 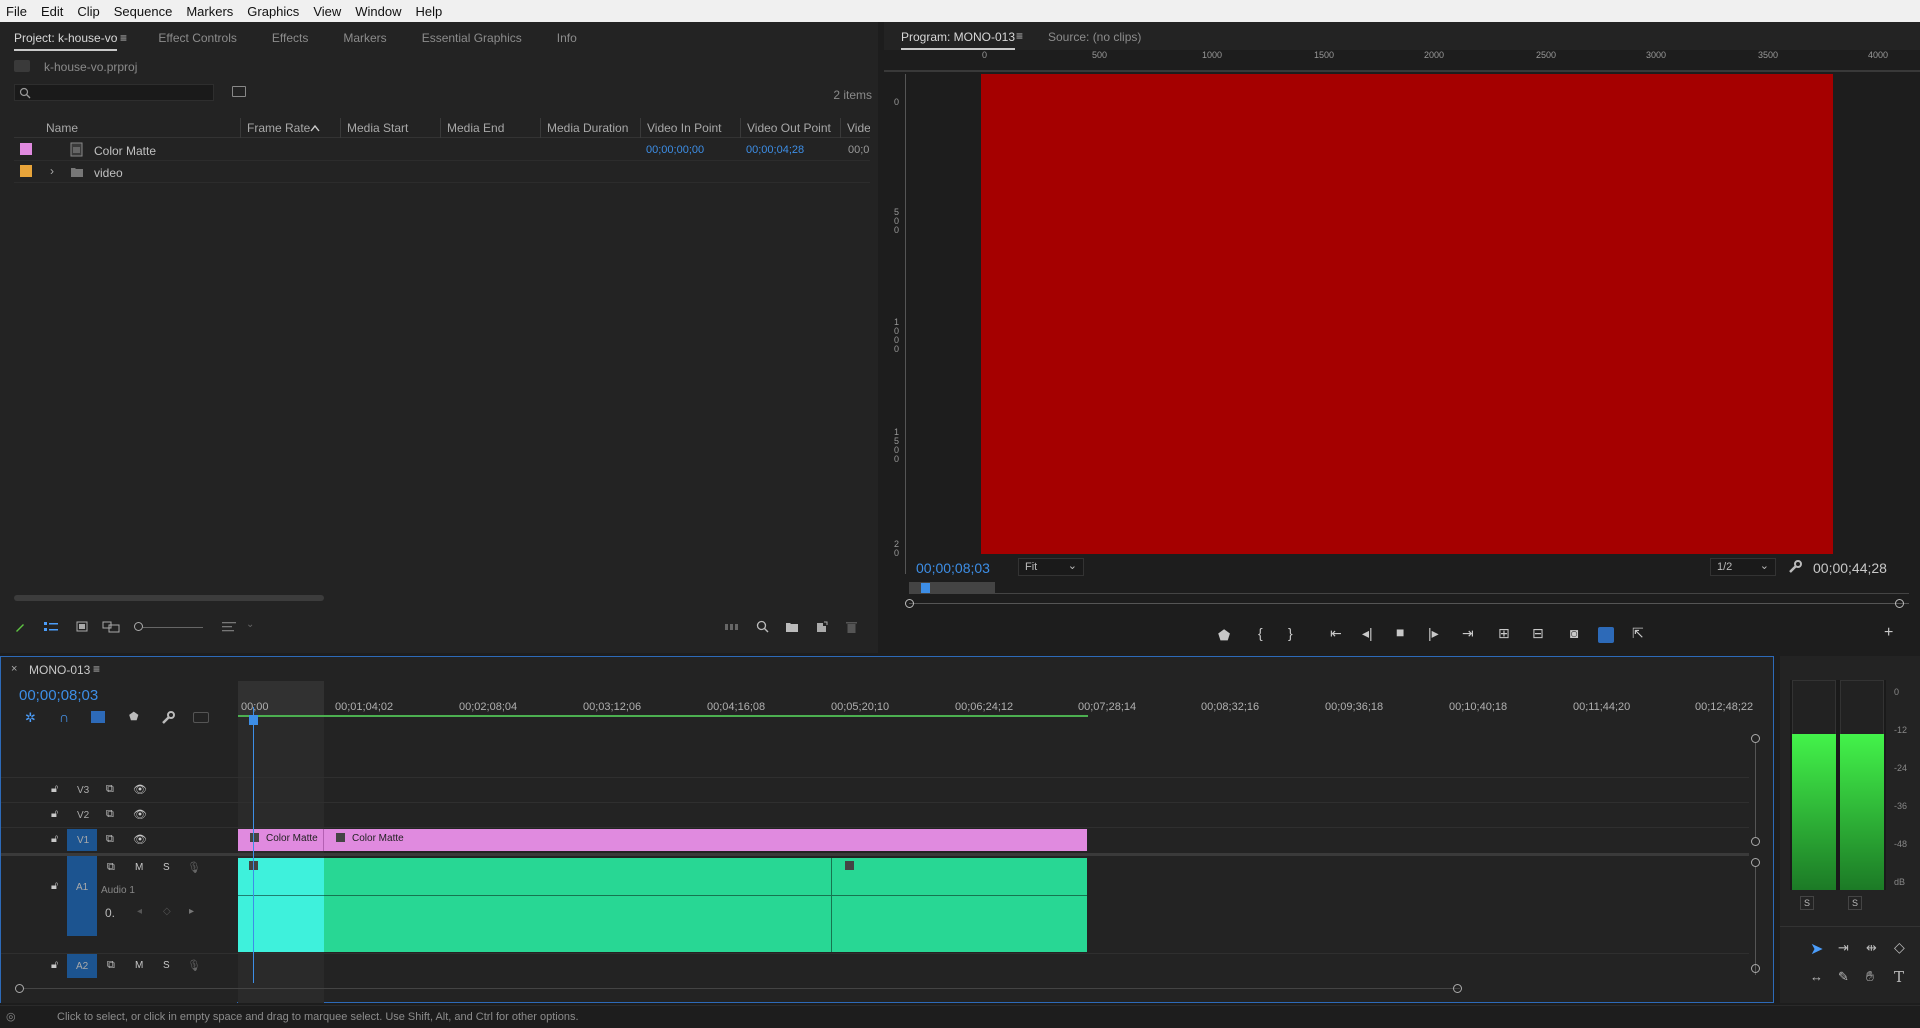 I want to click on item-name: video, so click(x=108, y=173).